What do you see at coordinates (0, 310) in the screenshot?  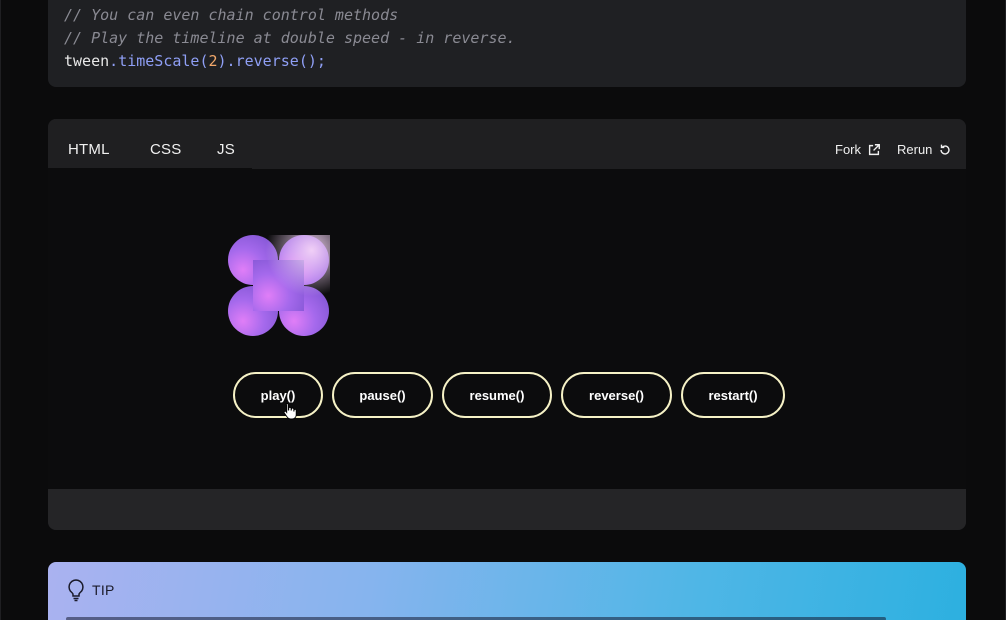 I see `page-left-border` at bounding box center [0, 310].